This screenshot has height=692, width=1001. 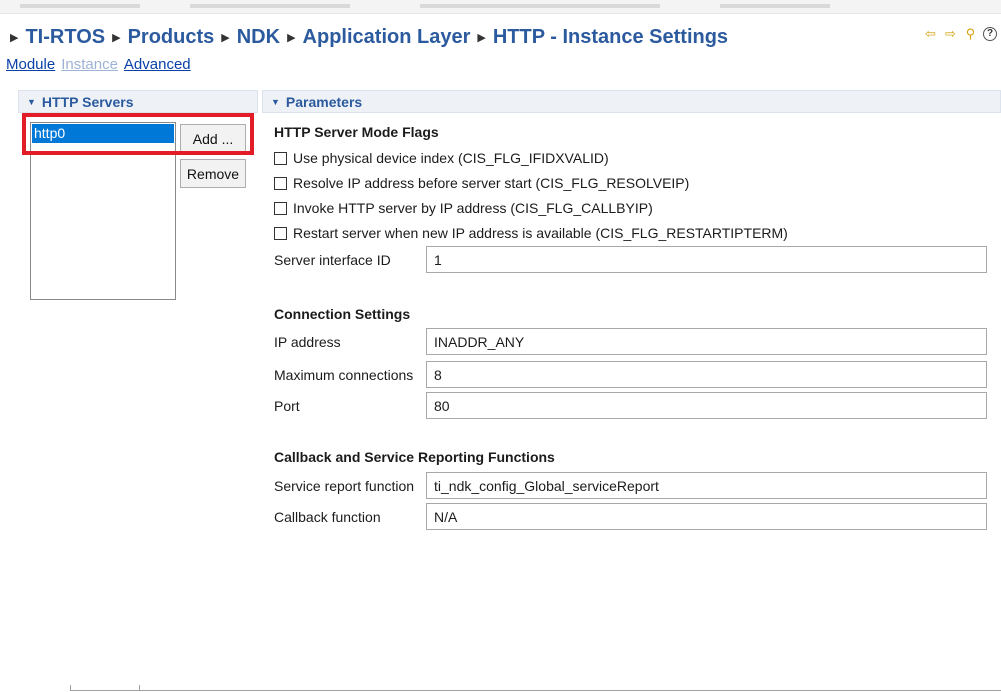 What do you see at coordinates (344, 375) in the screenshot?
I see `max-connections-label: Maximum connections` at bounding box center [344, 375].